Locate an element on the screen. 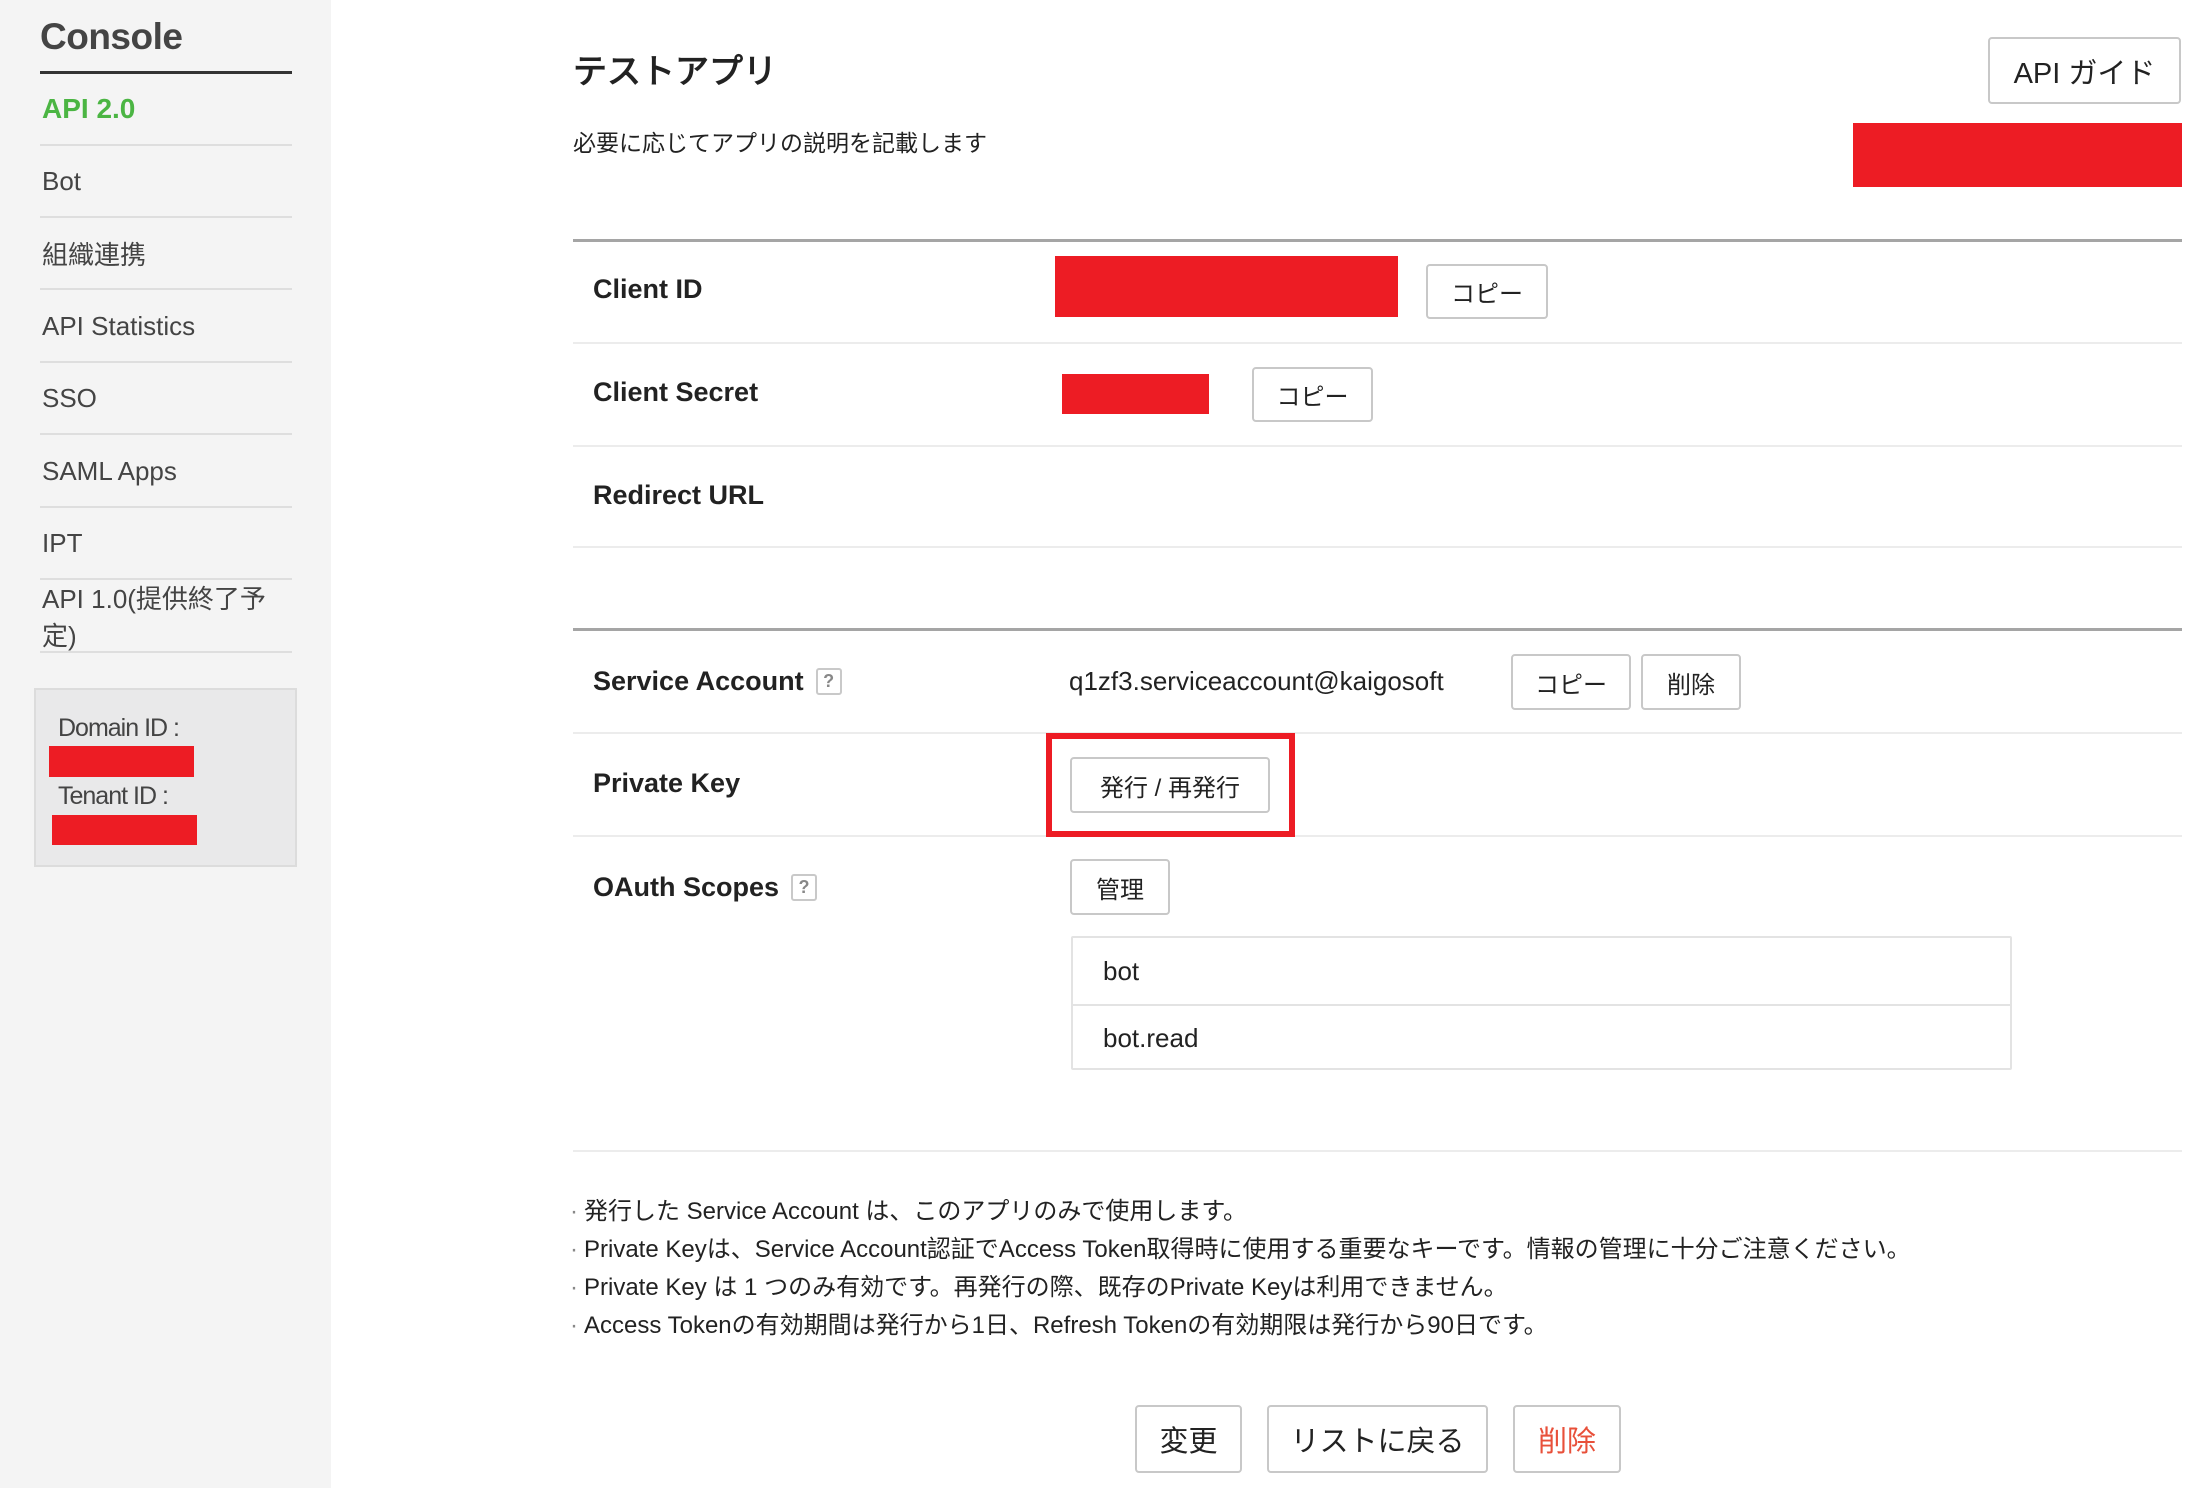 The height and width of the screenshot is (1488, 2198). tenant-id-redacted is located at coordinates (124, 830).